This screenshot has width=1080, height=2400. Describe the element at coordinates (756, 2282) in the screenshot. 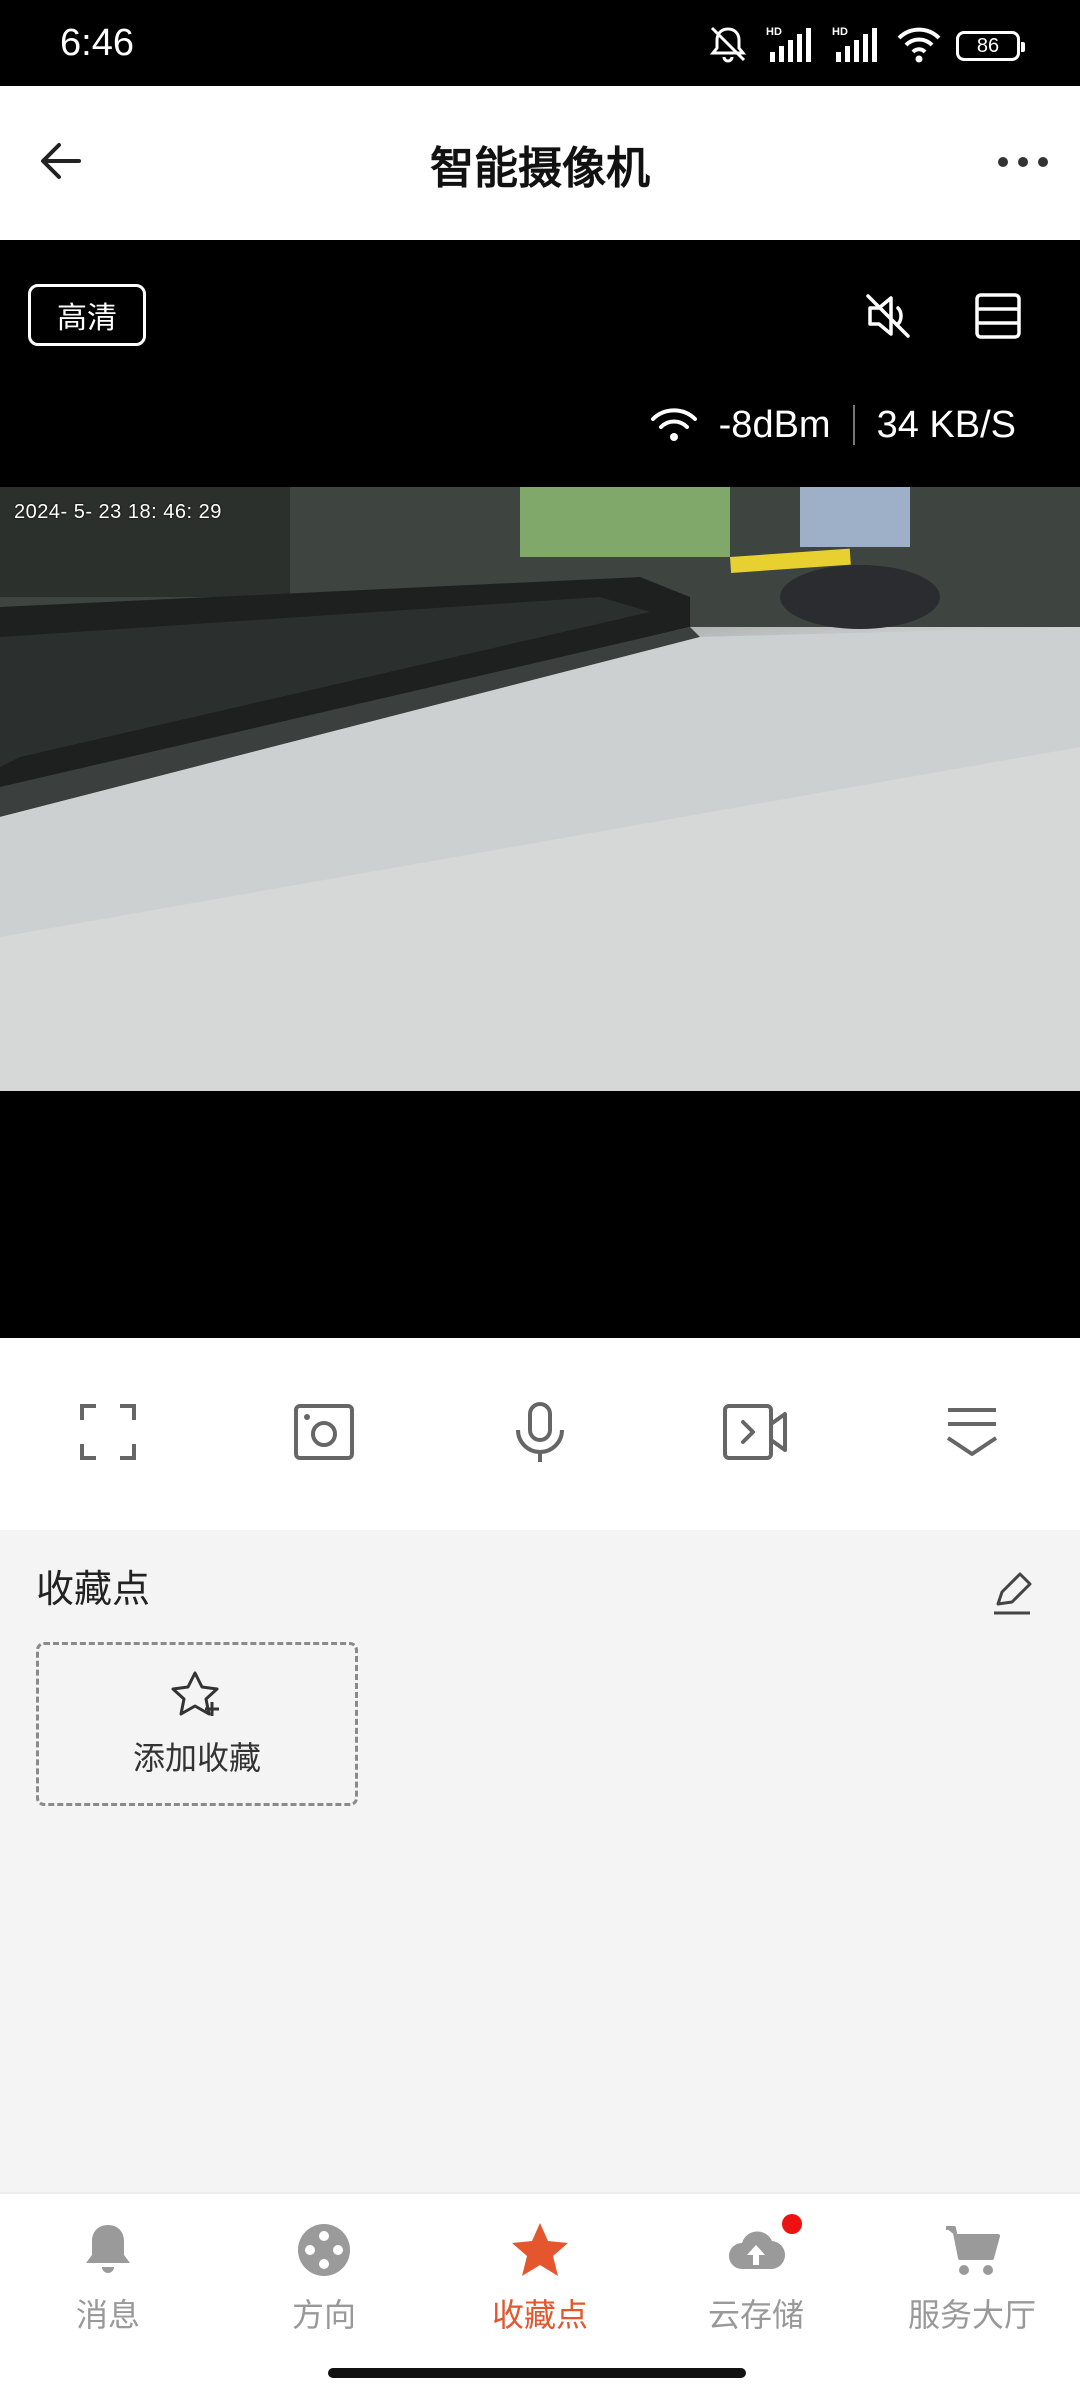

I see `nav-item-cloud-storage: 云存储` at that location.